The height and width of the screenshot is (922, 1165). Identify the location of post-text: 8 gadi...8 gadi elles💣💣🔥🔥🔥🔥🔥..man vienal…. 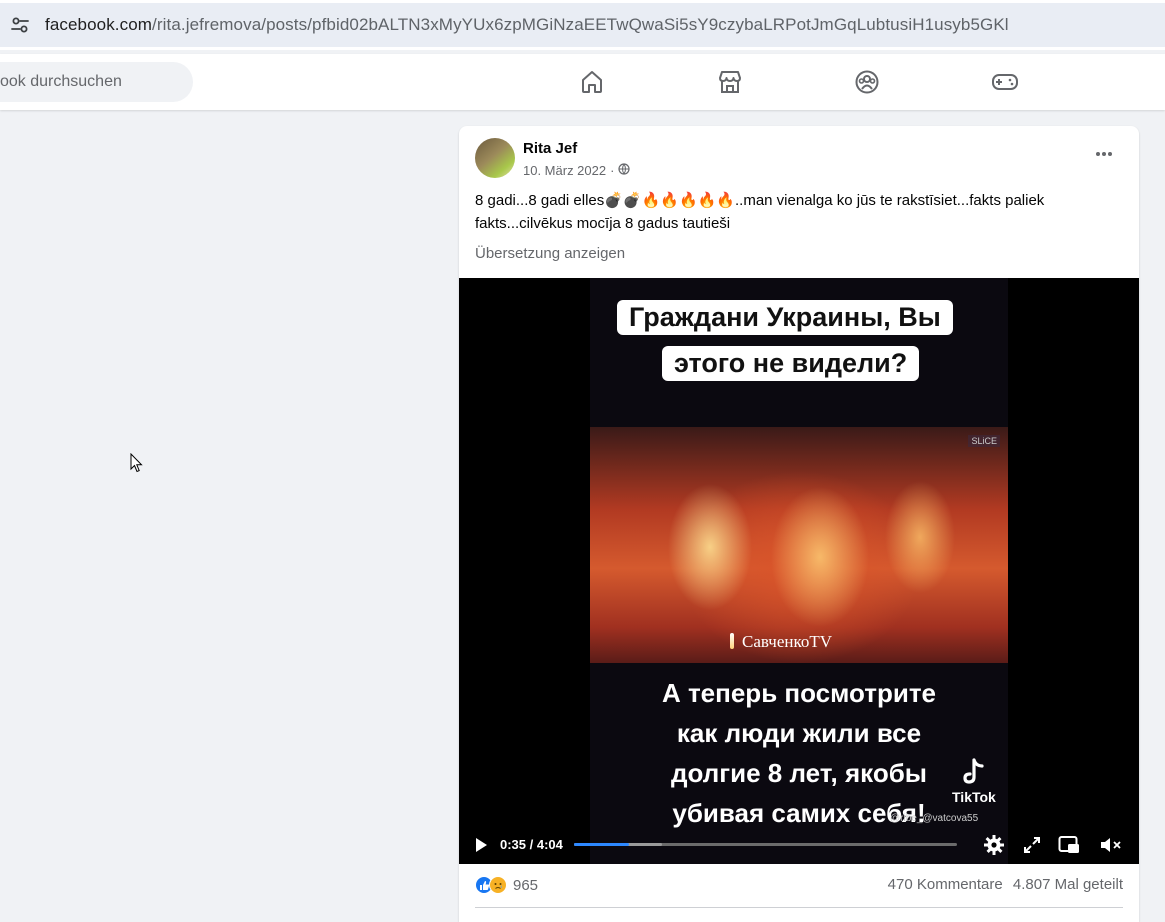
(760, 212).